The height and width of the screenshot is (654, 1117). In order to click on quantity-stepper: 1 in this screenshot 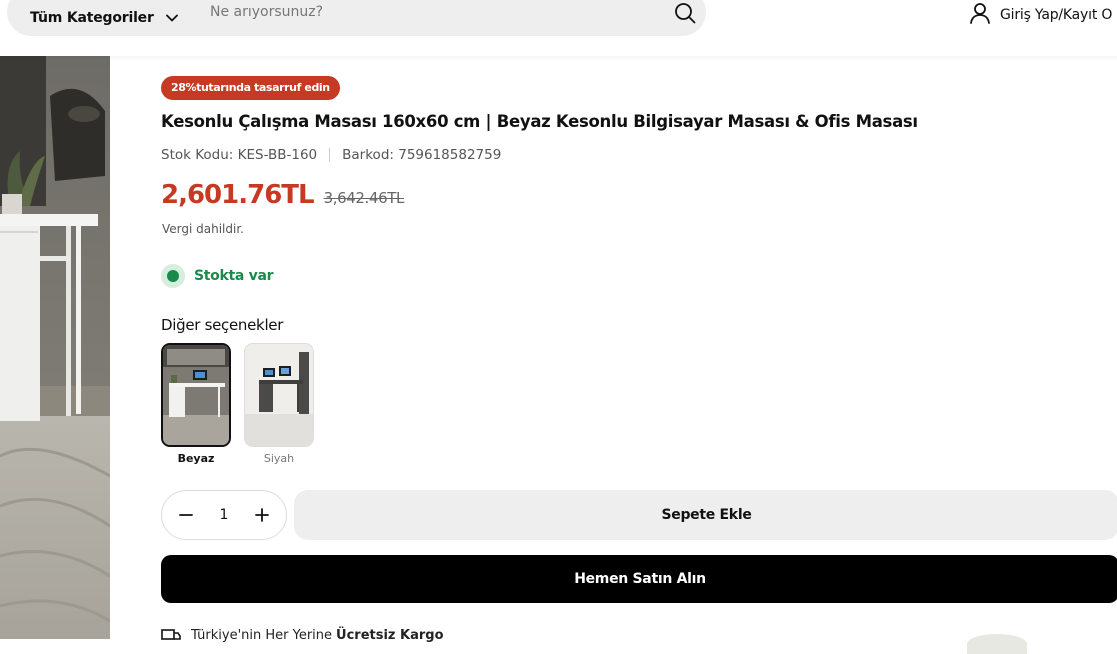, I will do `click(224, 515)`.